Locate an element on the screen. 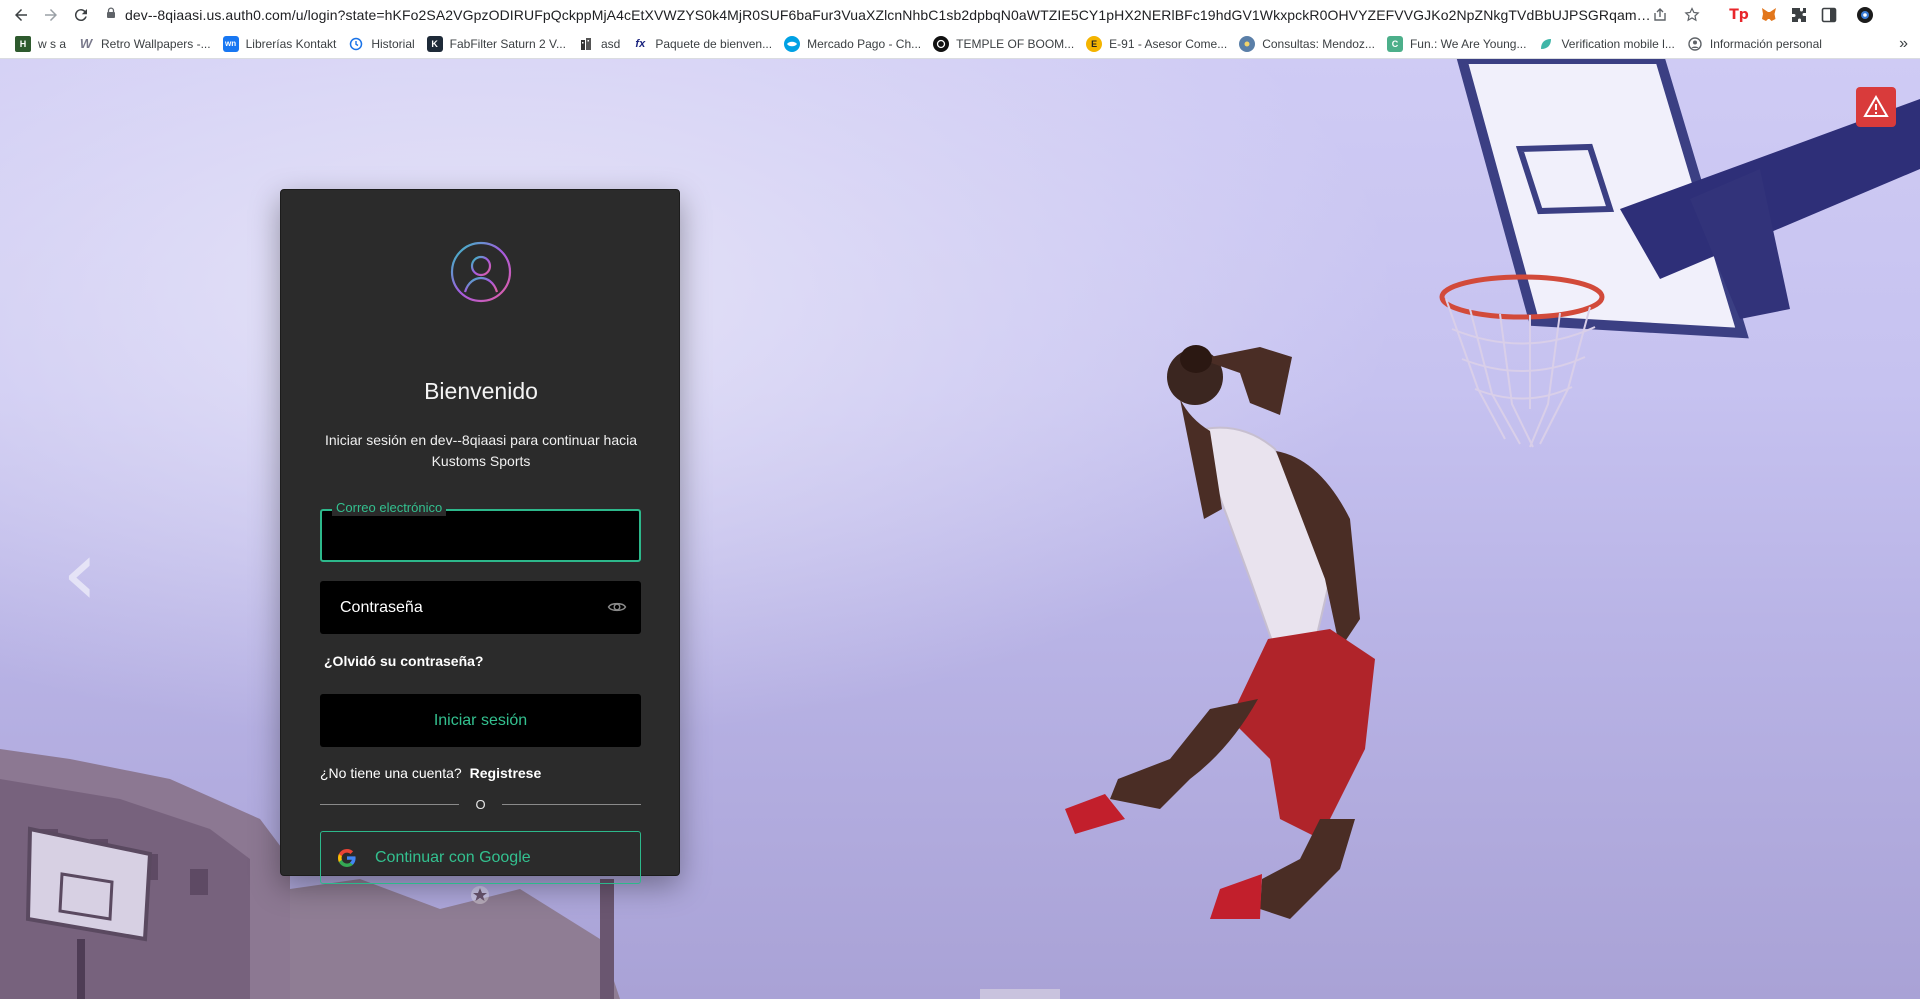 Image resolution: width=1920 pixels, height=999 pixels. star-emblem-icon is located at coordinates (480, 895).